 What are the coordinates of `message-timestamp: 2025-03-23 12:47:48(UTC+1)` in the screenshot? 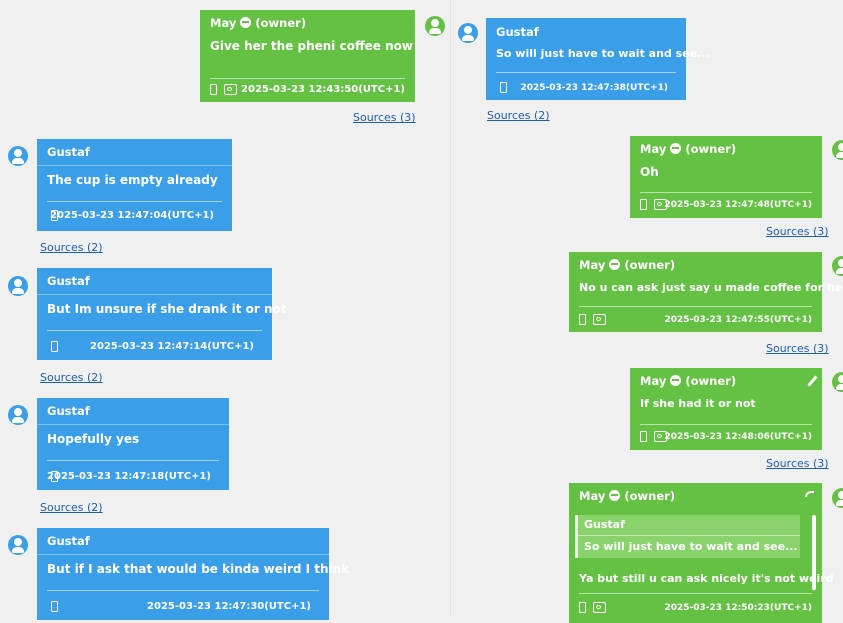 It's located at (738, 205).